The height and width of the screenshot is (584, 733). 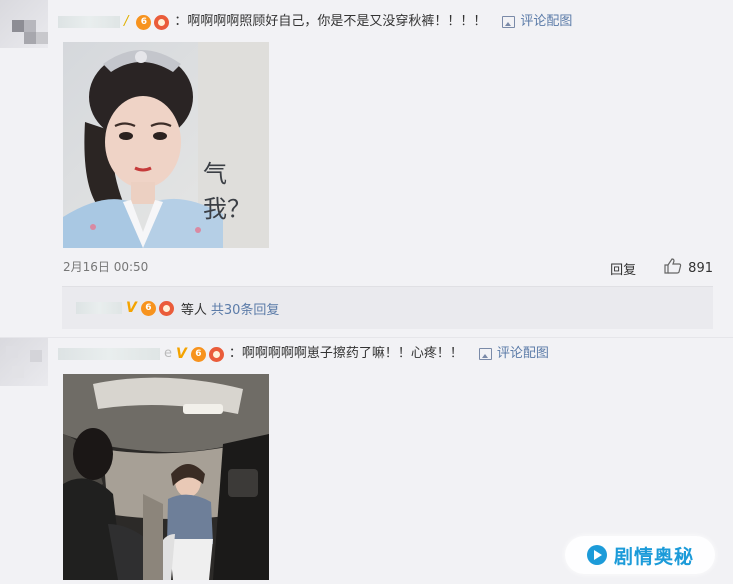 I want to click on brand-watermark-text: 剧情奥秘, so click(x=653, y=556).